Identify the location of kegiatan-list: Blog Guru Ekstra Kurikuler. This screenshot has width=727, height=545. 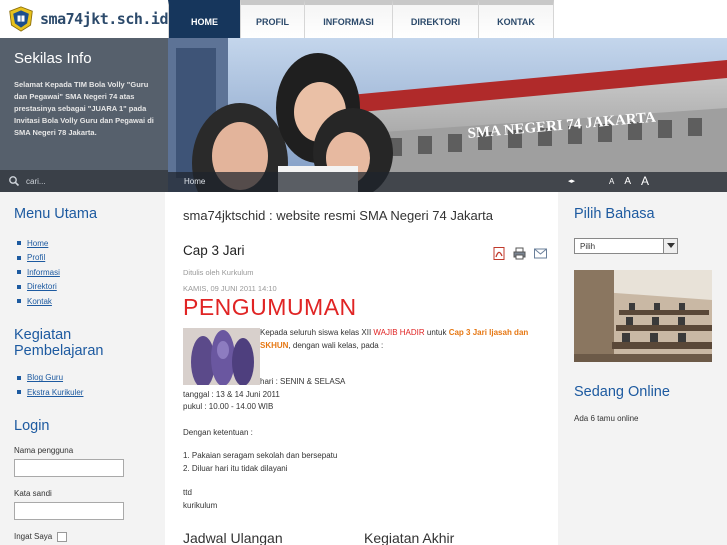
(84, 385).